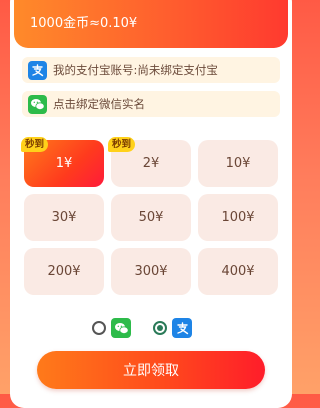 The image size is (320, 408). I want to click on alipay-account-text: 我的支付宝账号:尚未绑定支付宝, so click(135, 70).